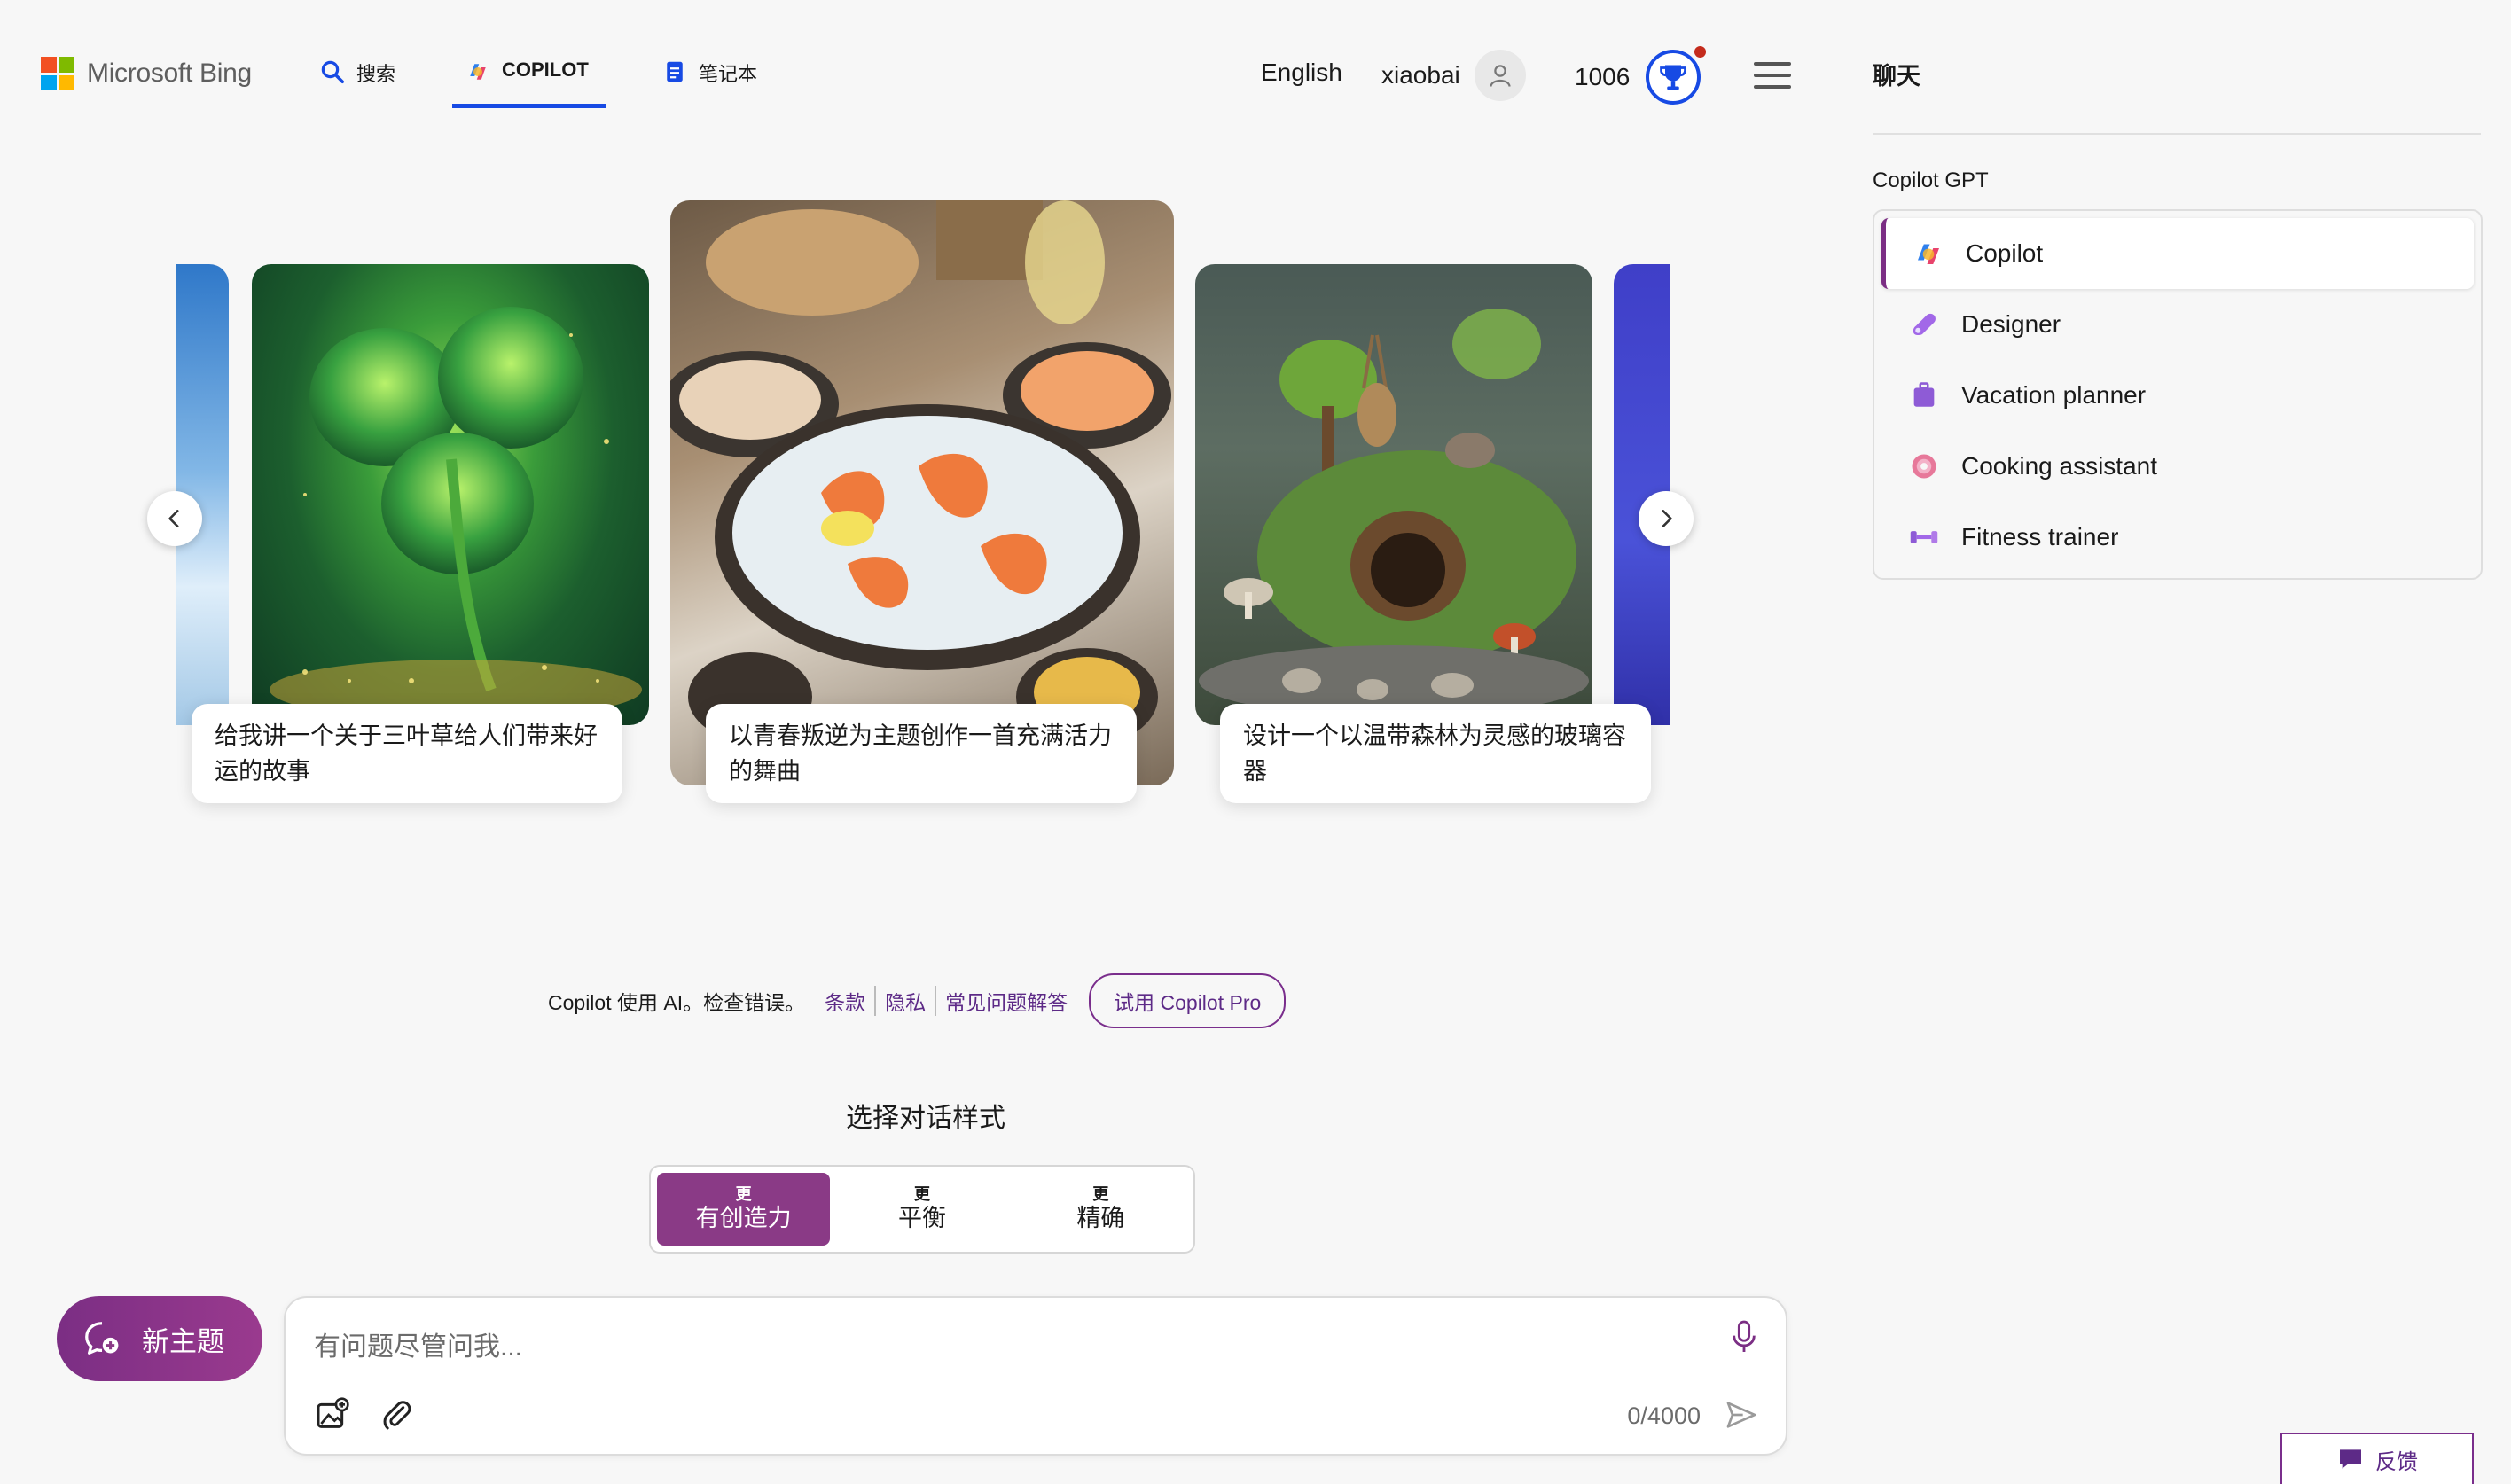 This screenshot has width=2511, height=1484. Describe the element at coordinates (905, 1001) in the screenshot. I see `privacy-link: 隐私` at that location.